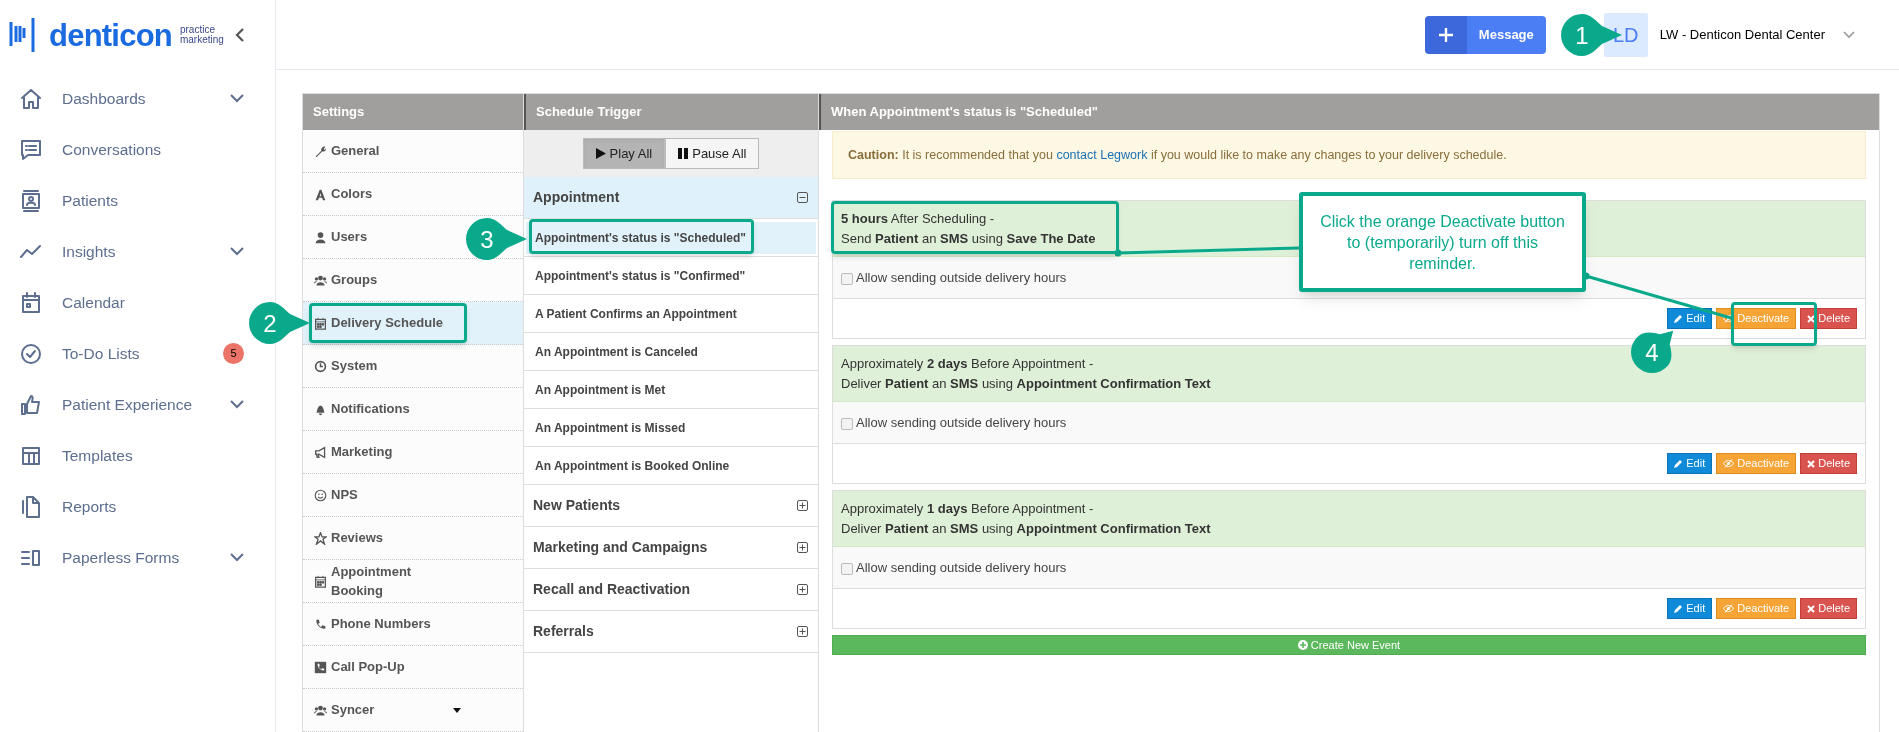  Describe the element at coordinates (1349, 155) in the screenshot. I see `caution-message: Caution: It is recommended that you contact Legwork if you would like to make any changes to your delivery schedule.` at that location.